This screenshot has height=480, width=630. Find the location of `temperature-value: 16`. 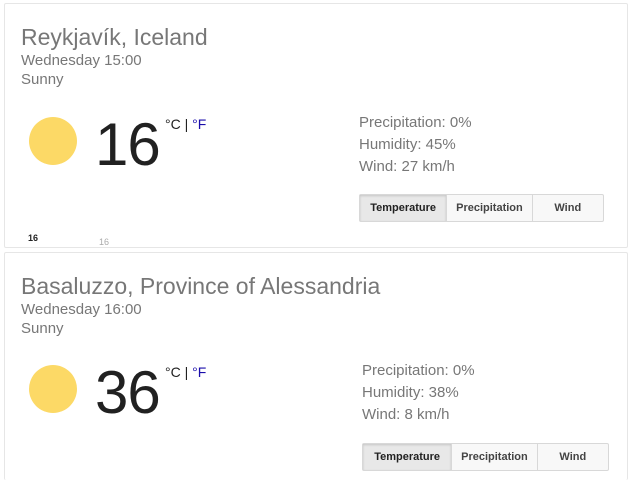

temperature-value: 16 is located at coordinates (128, 144).